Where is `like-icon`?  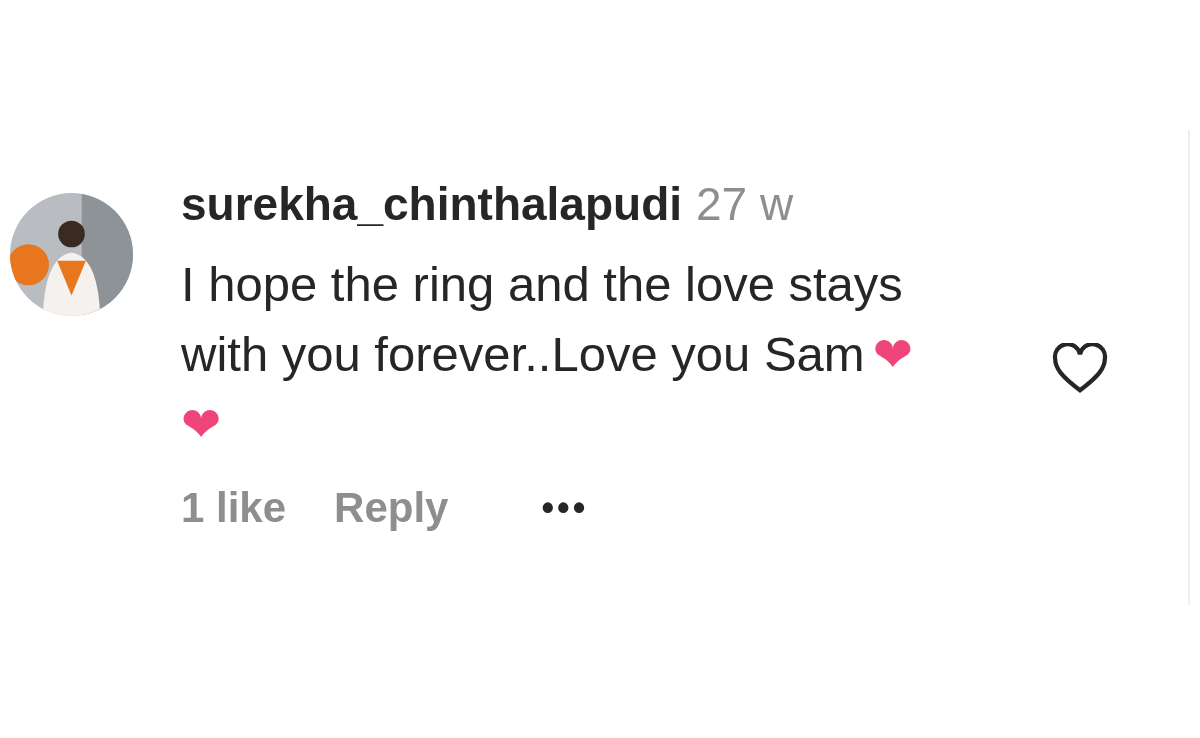 like-icon is located at coordinates (1080, 369).